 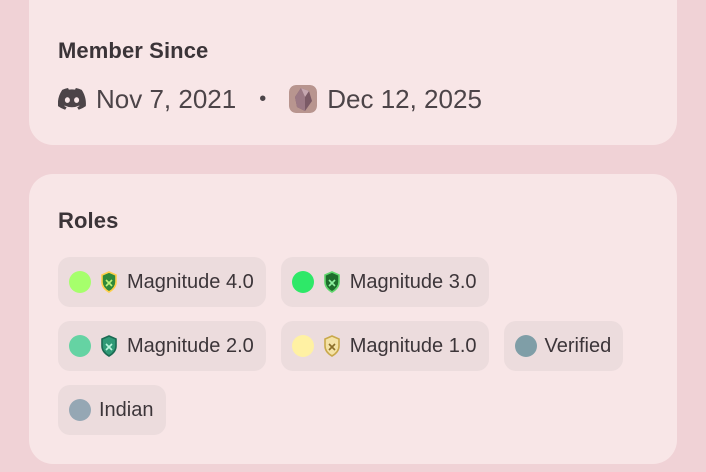 I want to click on role-pill-magnitude-3: Magnitude 3.0, so click(x=384, y=282).